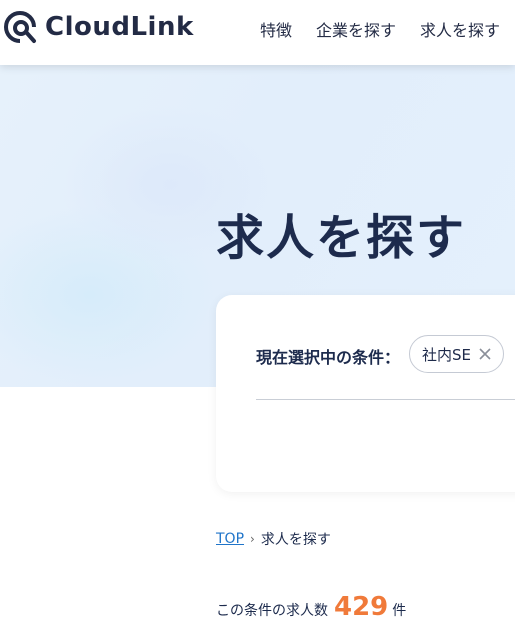  What do you see at coordinates (295, 540) in the screenshot?
I see `breadcrumb-current: 求人を探す` at bounding box center [295, 540].